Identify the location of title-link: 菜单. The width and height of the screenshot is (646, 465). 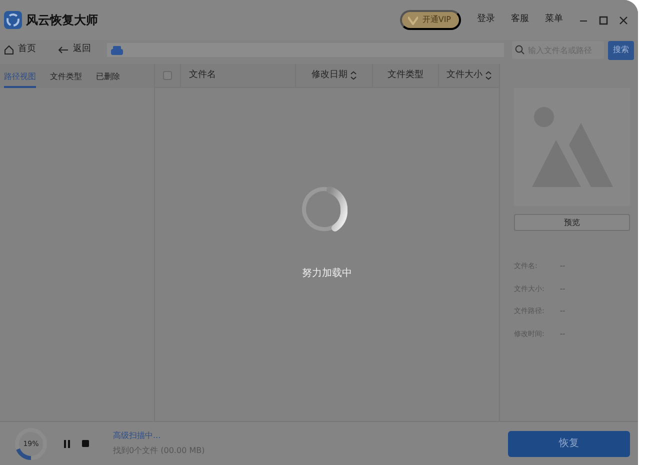
(554, 20).